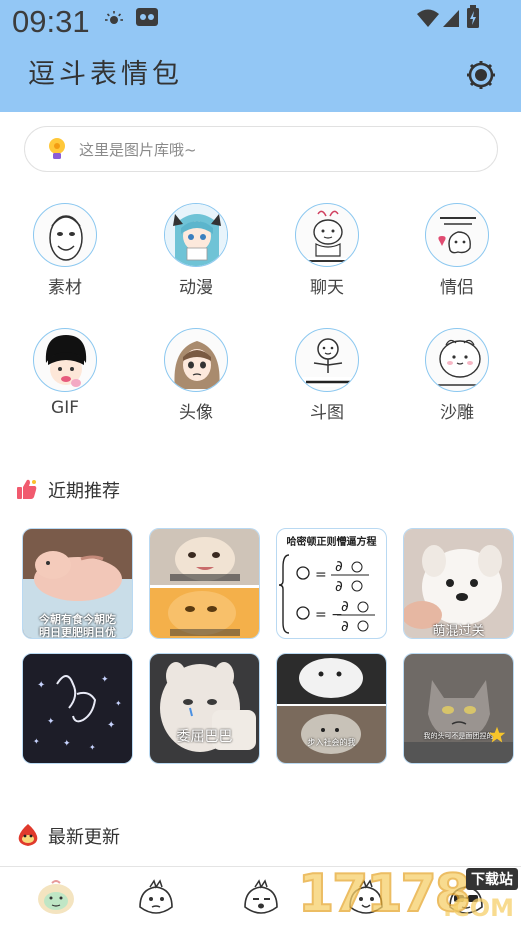  What do you see at coordinates (331, 708) in the screenshot?
I see `meme-card: 步入社会的我` at bounding box center [331, 708].